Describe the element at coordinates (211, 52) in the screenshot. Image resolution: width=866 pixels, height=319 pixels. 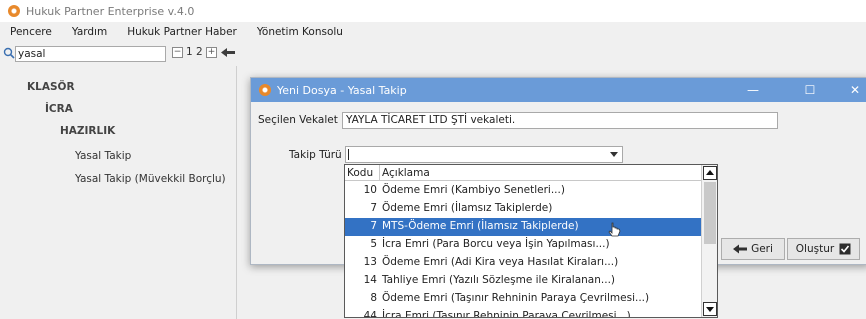
I see `expand-button: +` at that location.